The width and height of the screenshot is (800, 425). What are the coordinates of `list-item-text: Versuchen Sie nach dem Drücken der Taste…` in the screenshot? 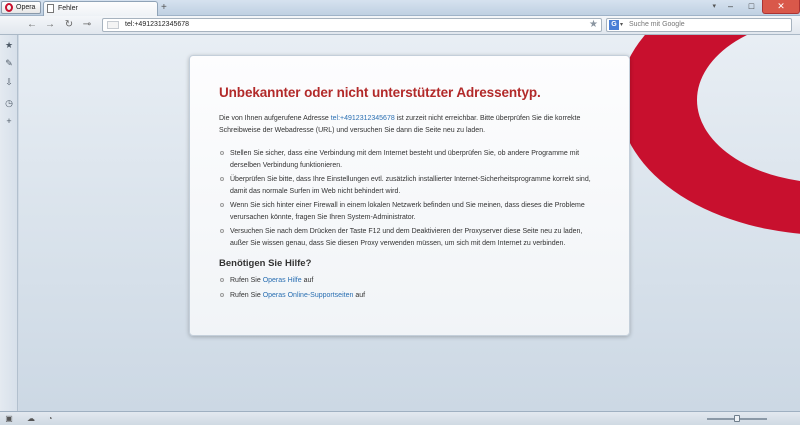 It's located at (406, 237).